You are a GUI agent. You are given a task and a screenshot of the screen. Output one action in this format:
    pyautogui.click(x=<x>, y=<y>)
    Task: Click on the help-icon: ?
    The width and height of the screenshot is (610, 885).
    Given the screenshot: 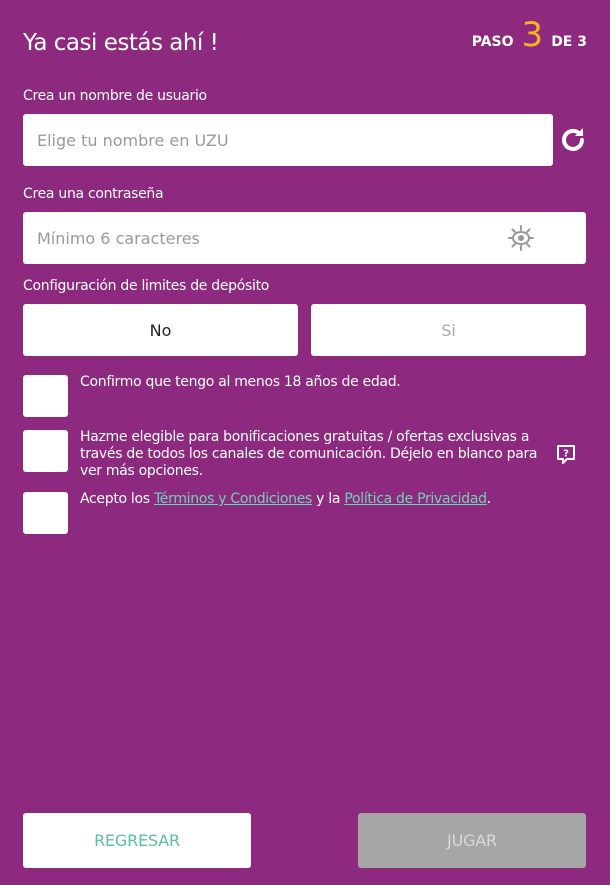 What is the action you would take?
    pyautogui.click(x=566, y=454)
    